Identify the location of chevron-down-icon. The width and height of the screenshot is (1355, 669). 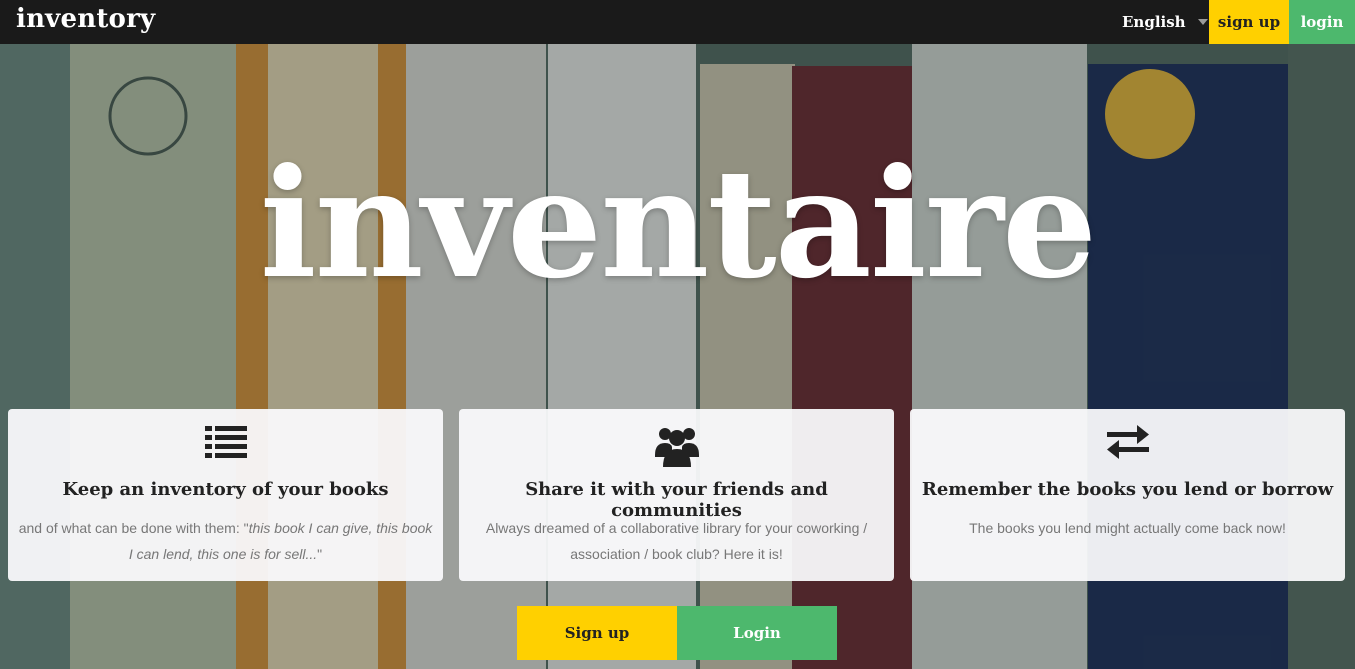
(1202, 22).